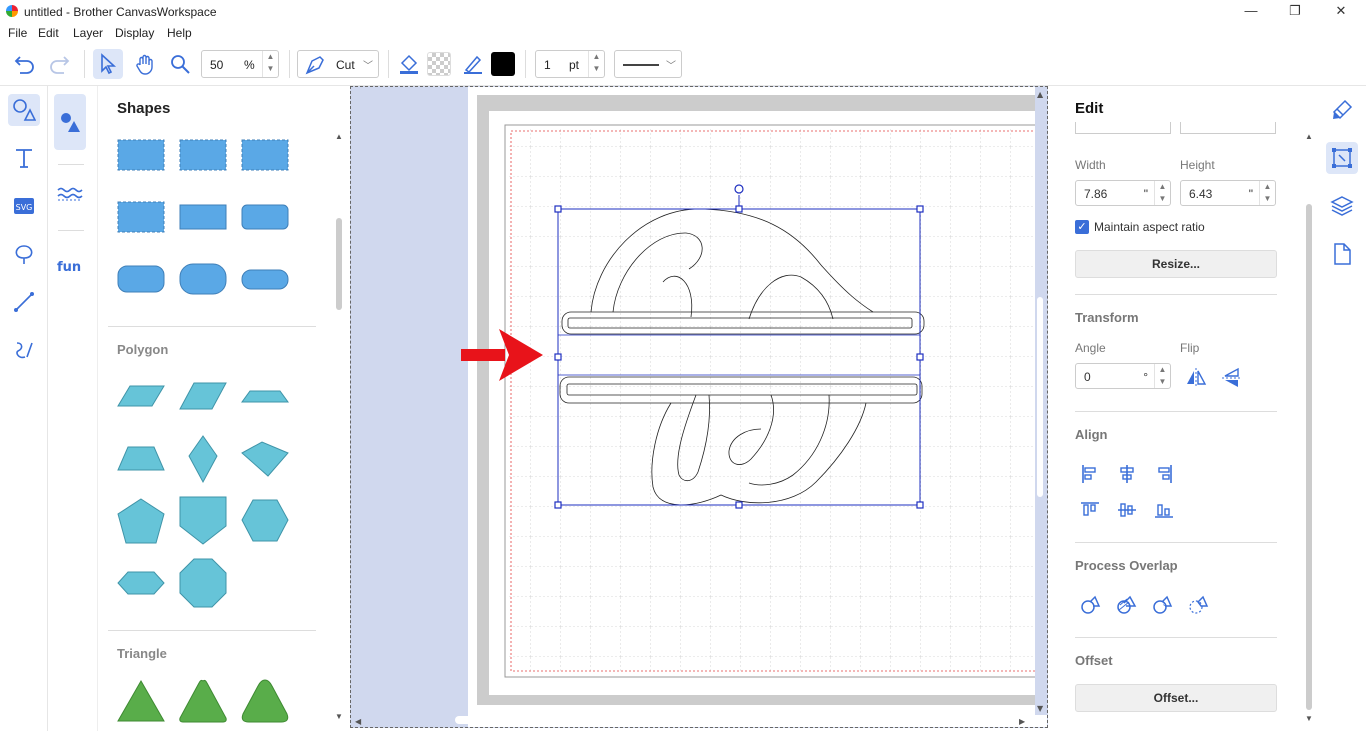 Image resolution: width=1366 pixels, height=731 pixels. I want to click on maintain-aspect-checkbox: ✓, so click(1082, 227).